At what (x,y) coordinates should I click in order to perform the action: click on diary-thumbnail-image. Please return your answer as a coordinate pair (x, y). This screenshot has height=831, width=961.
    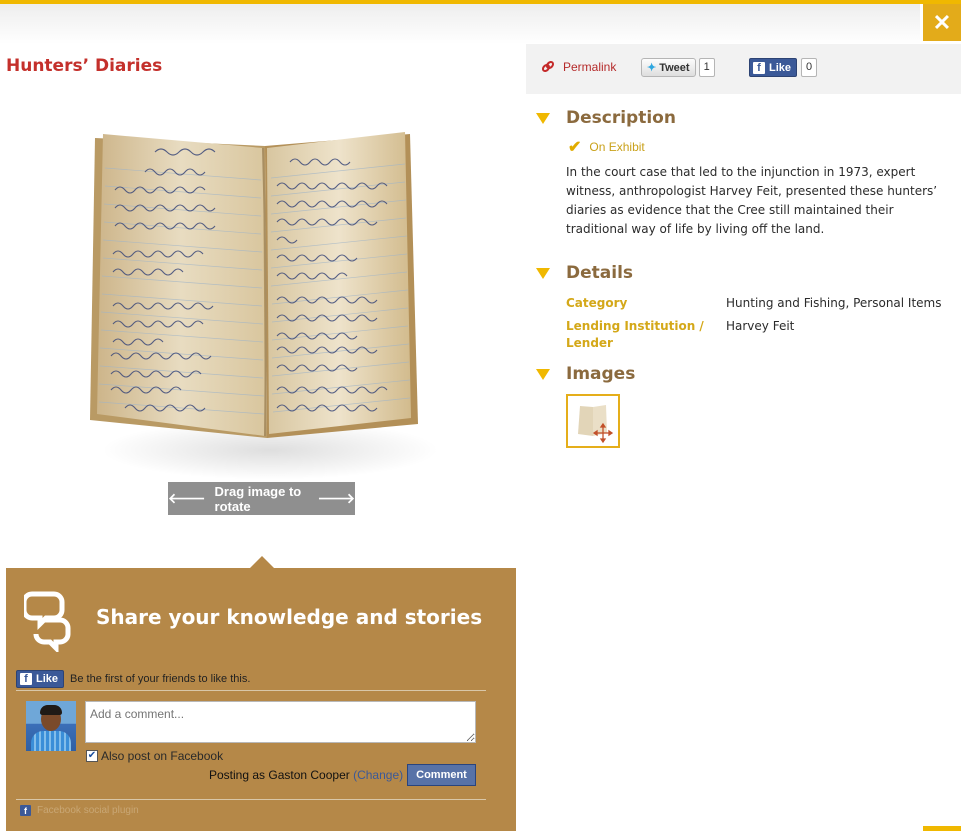
    Looking at the image, I should click on (596, 424).